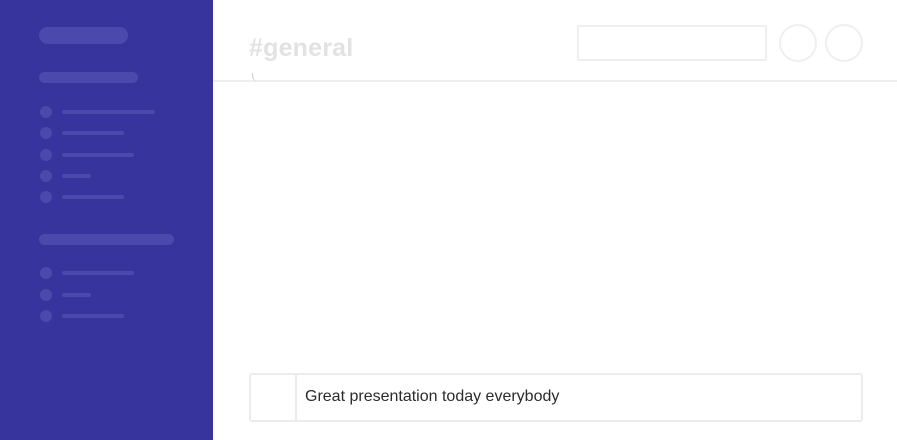  I want to click on attach-button, so click(274, 397).